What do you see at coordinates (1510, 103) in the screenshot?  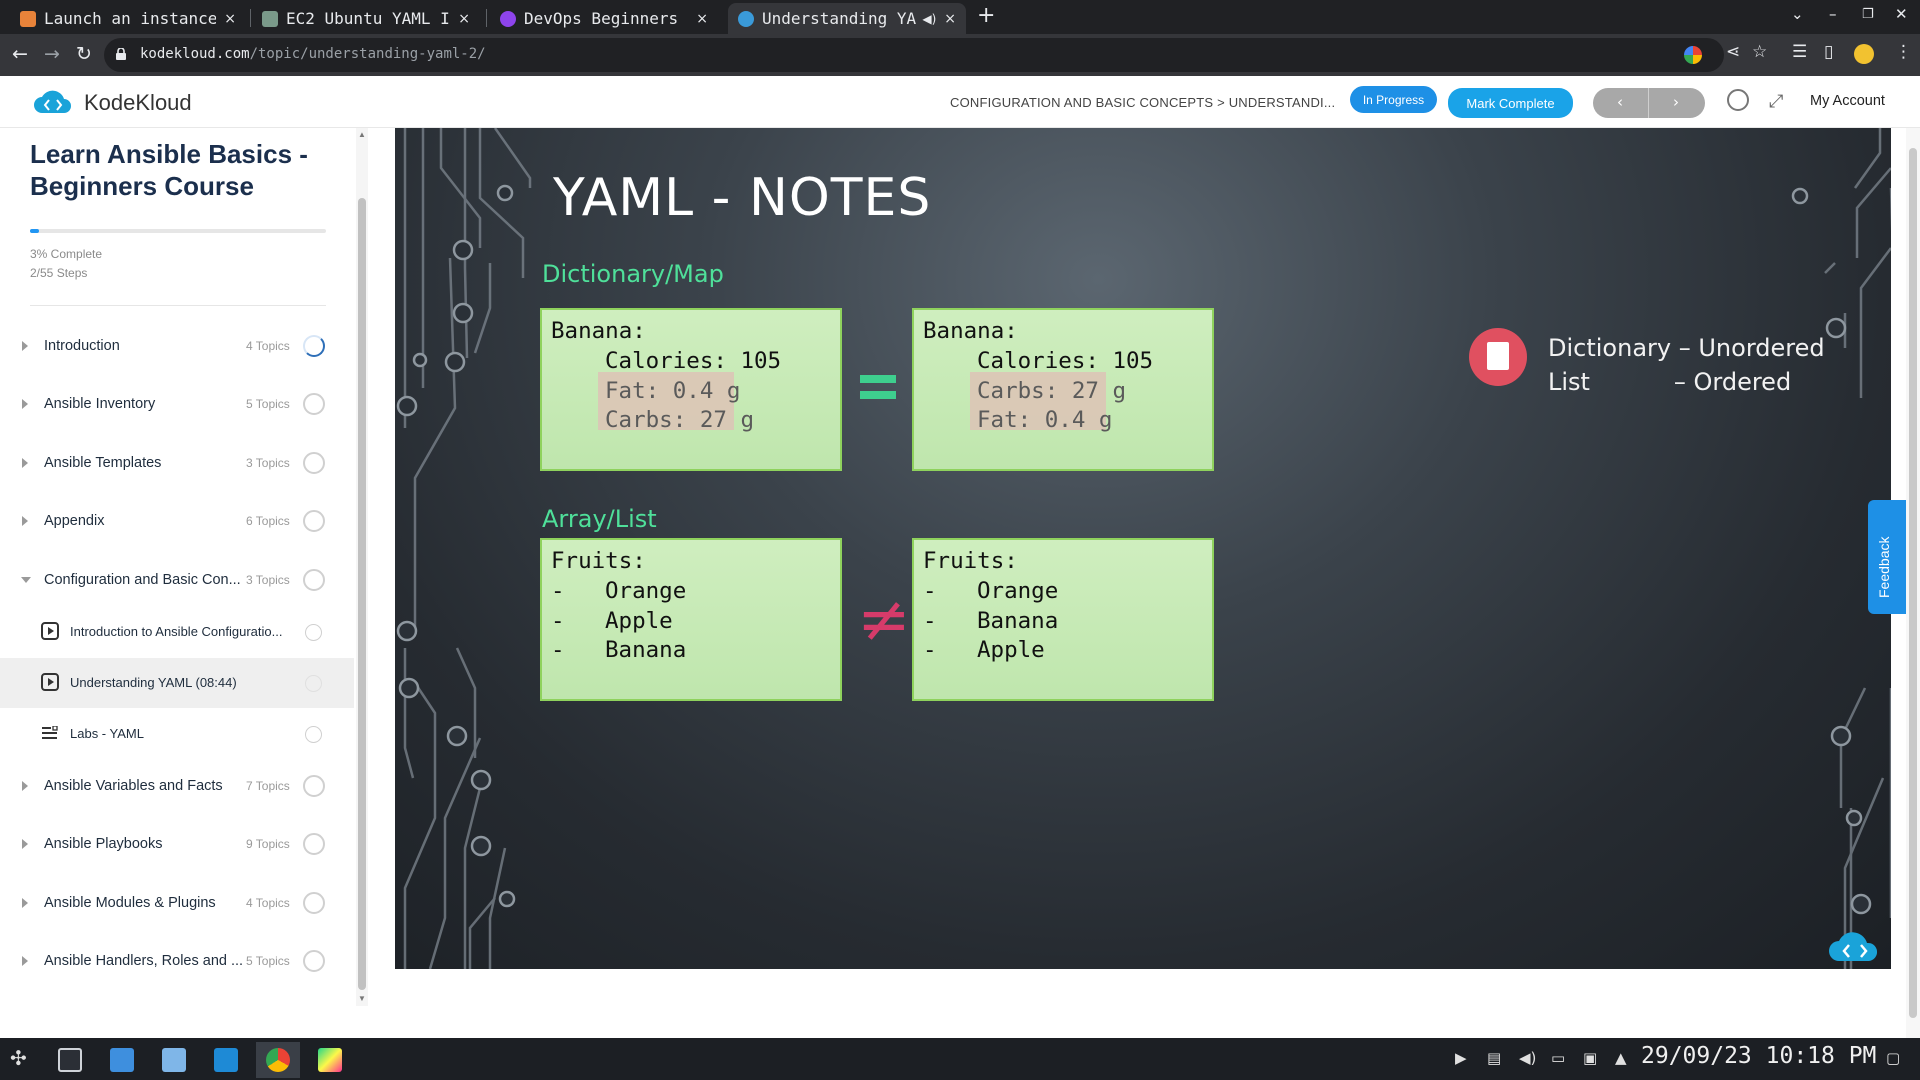 I see `mark-complete-button: Mark Complete` at bounding box center [1510, 103].